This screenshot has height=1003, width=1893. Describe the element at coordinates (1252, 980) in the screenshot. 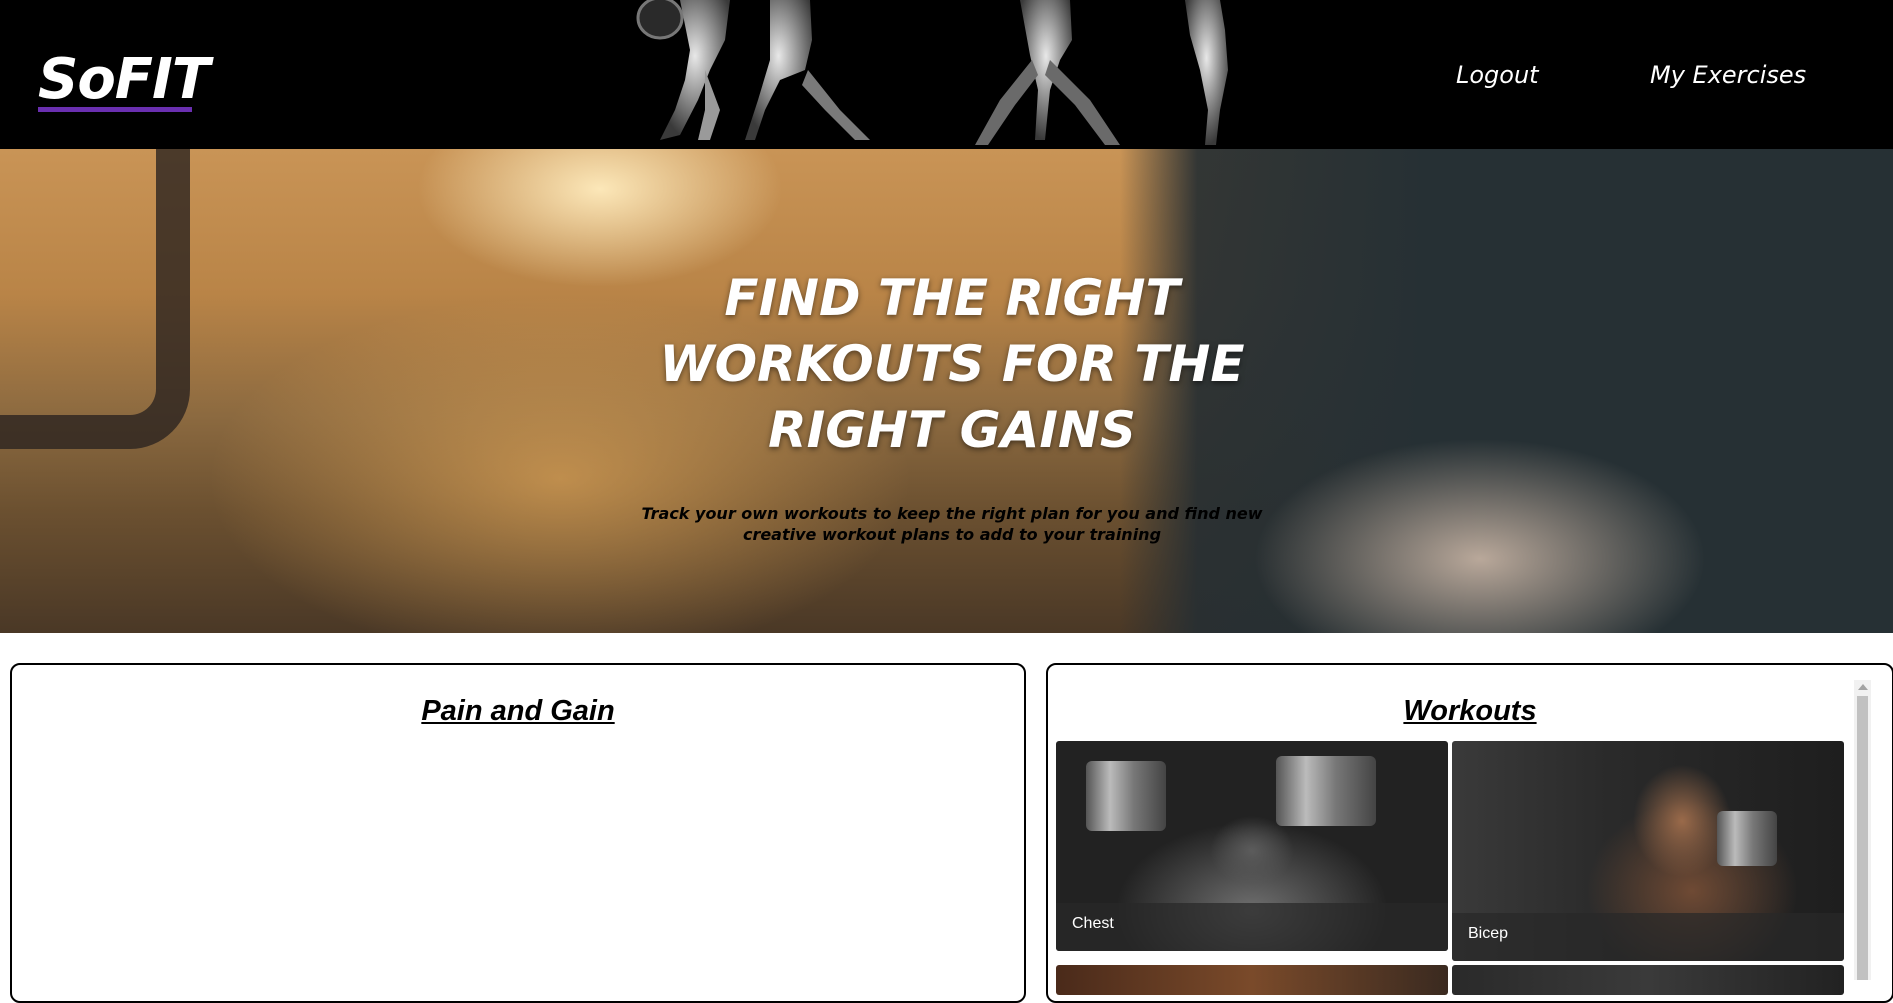

I see `workout-card-row2-left` at that location.